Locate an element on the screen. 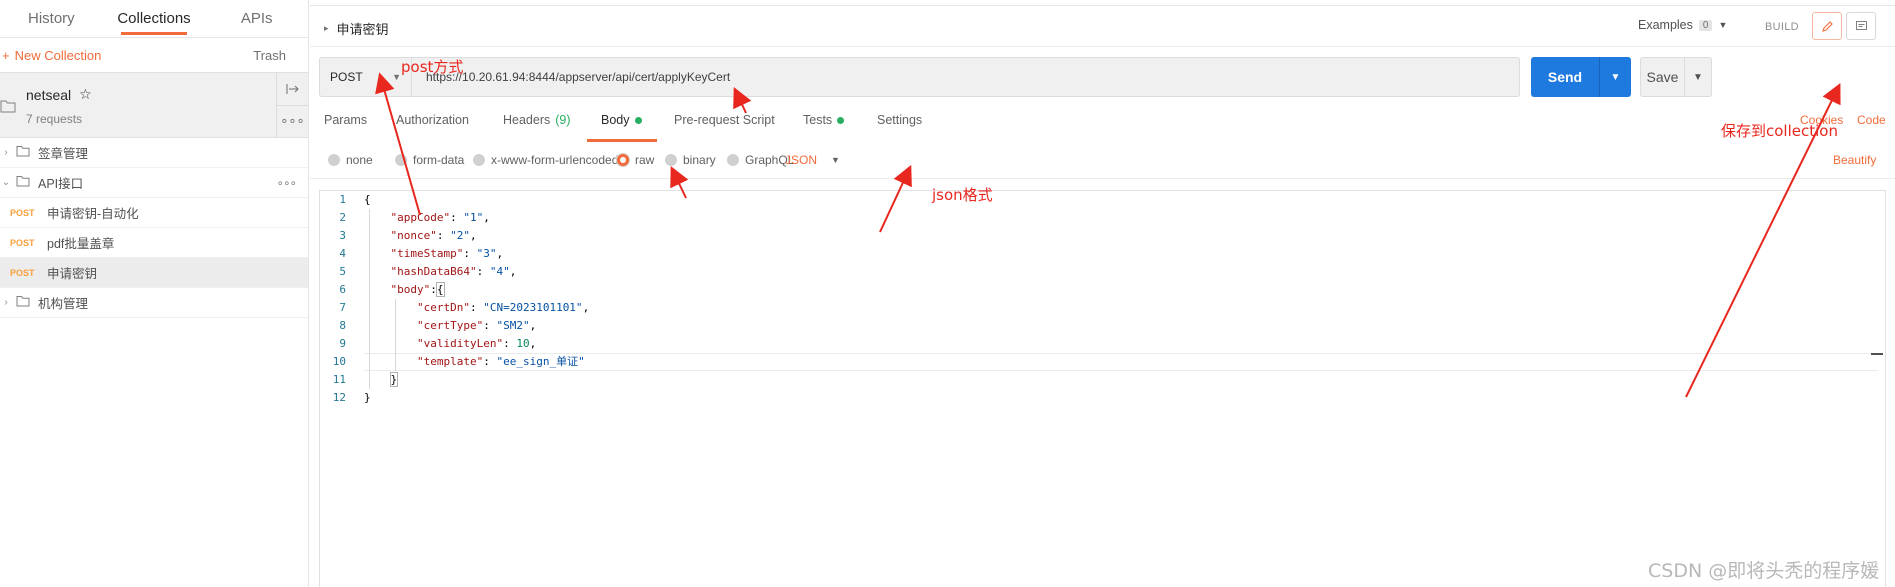 The image size is (1895, 587). arrow-to-method is located at coordinates (398, 144).